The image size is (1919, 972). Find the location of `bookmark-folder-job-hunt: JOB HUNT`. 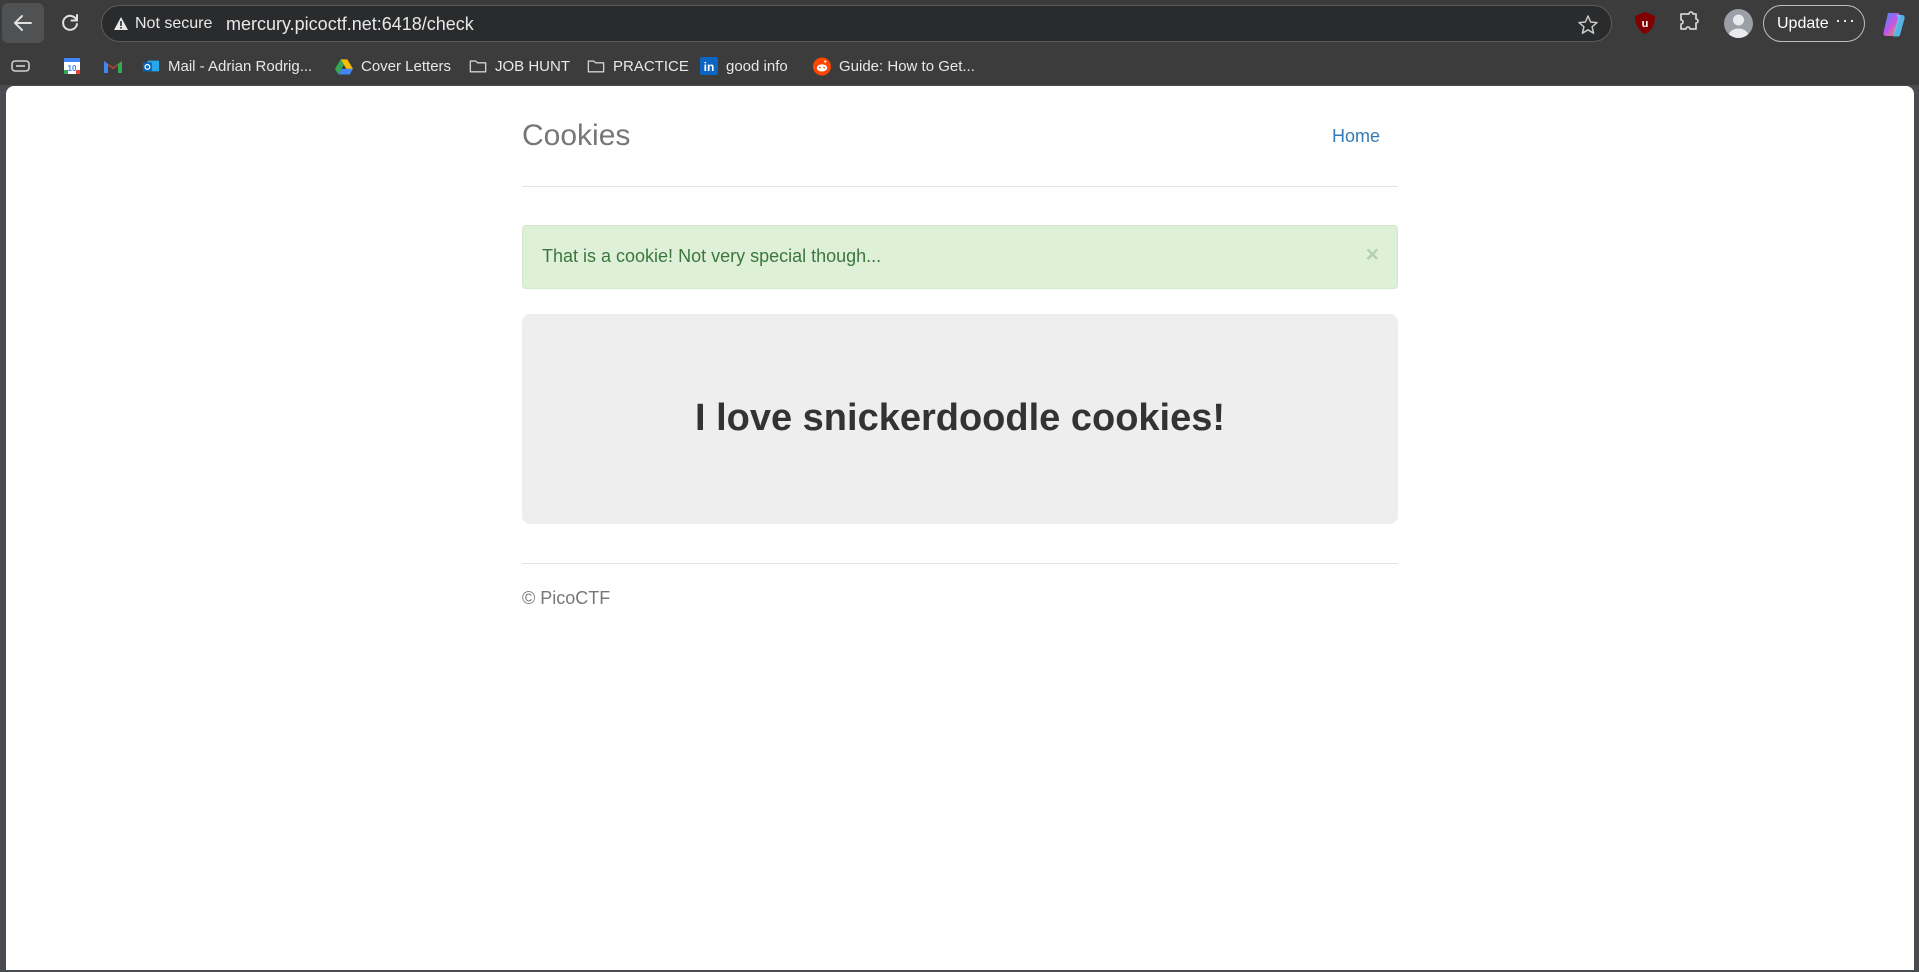

bookmark-folder-job-hunt: JOB HUNT is located at coordinates (519, 66).